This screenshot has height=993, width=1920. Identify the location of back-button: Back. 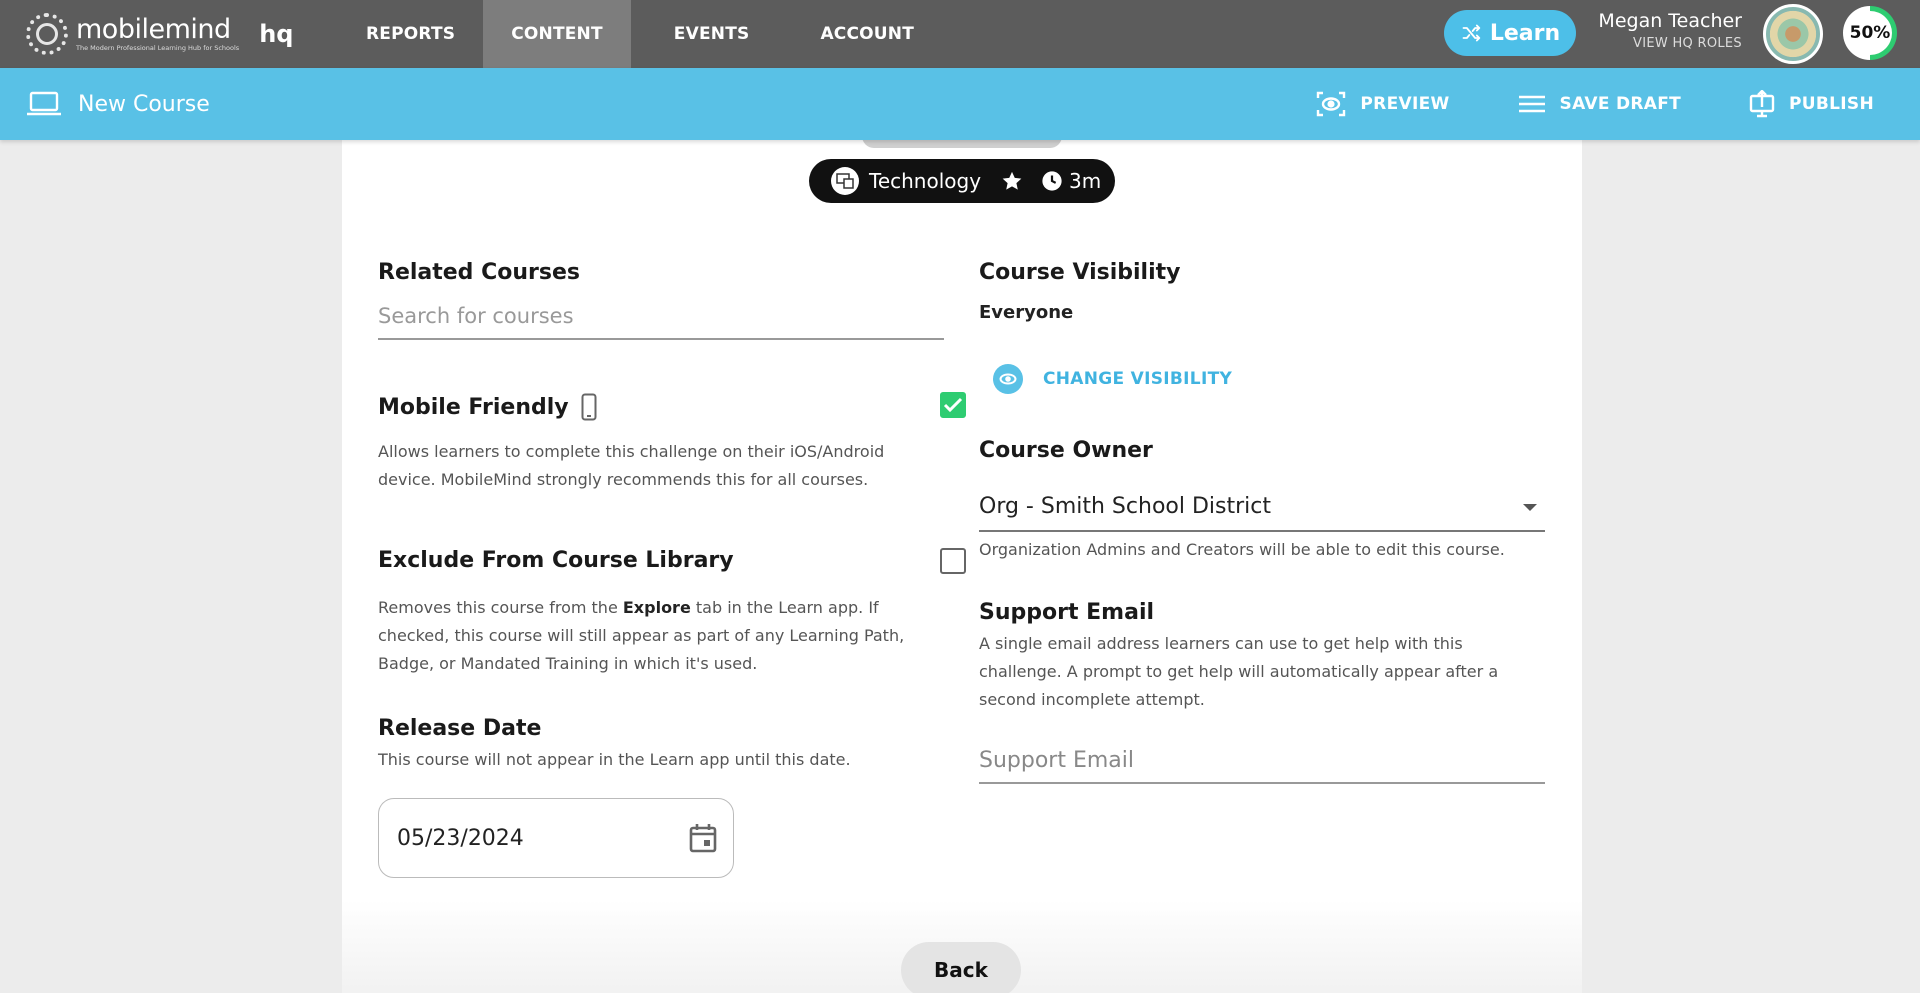
(961, 967).